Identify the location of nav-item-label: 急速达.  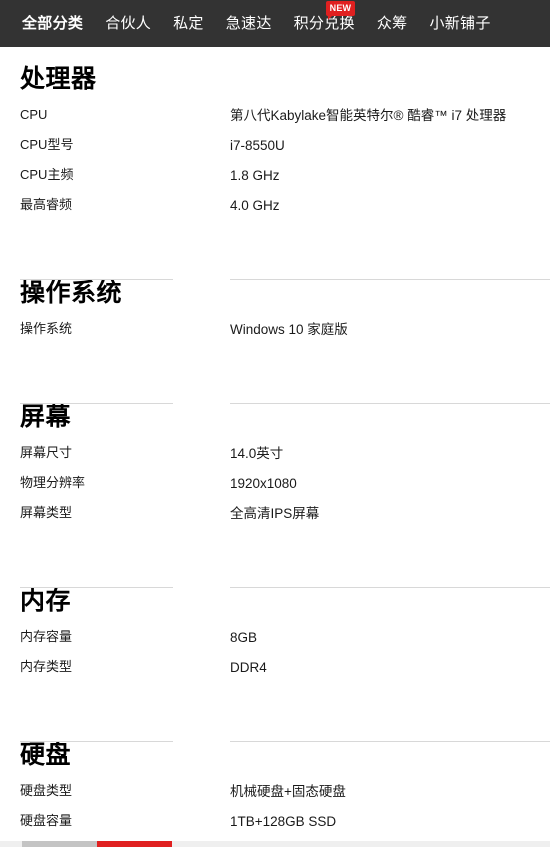
(248, 23).